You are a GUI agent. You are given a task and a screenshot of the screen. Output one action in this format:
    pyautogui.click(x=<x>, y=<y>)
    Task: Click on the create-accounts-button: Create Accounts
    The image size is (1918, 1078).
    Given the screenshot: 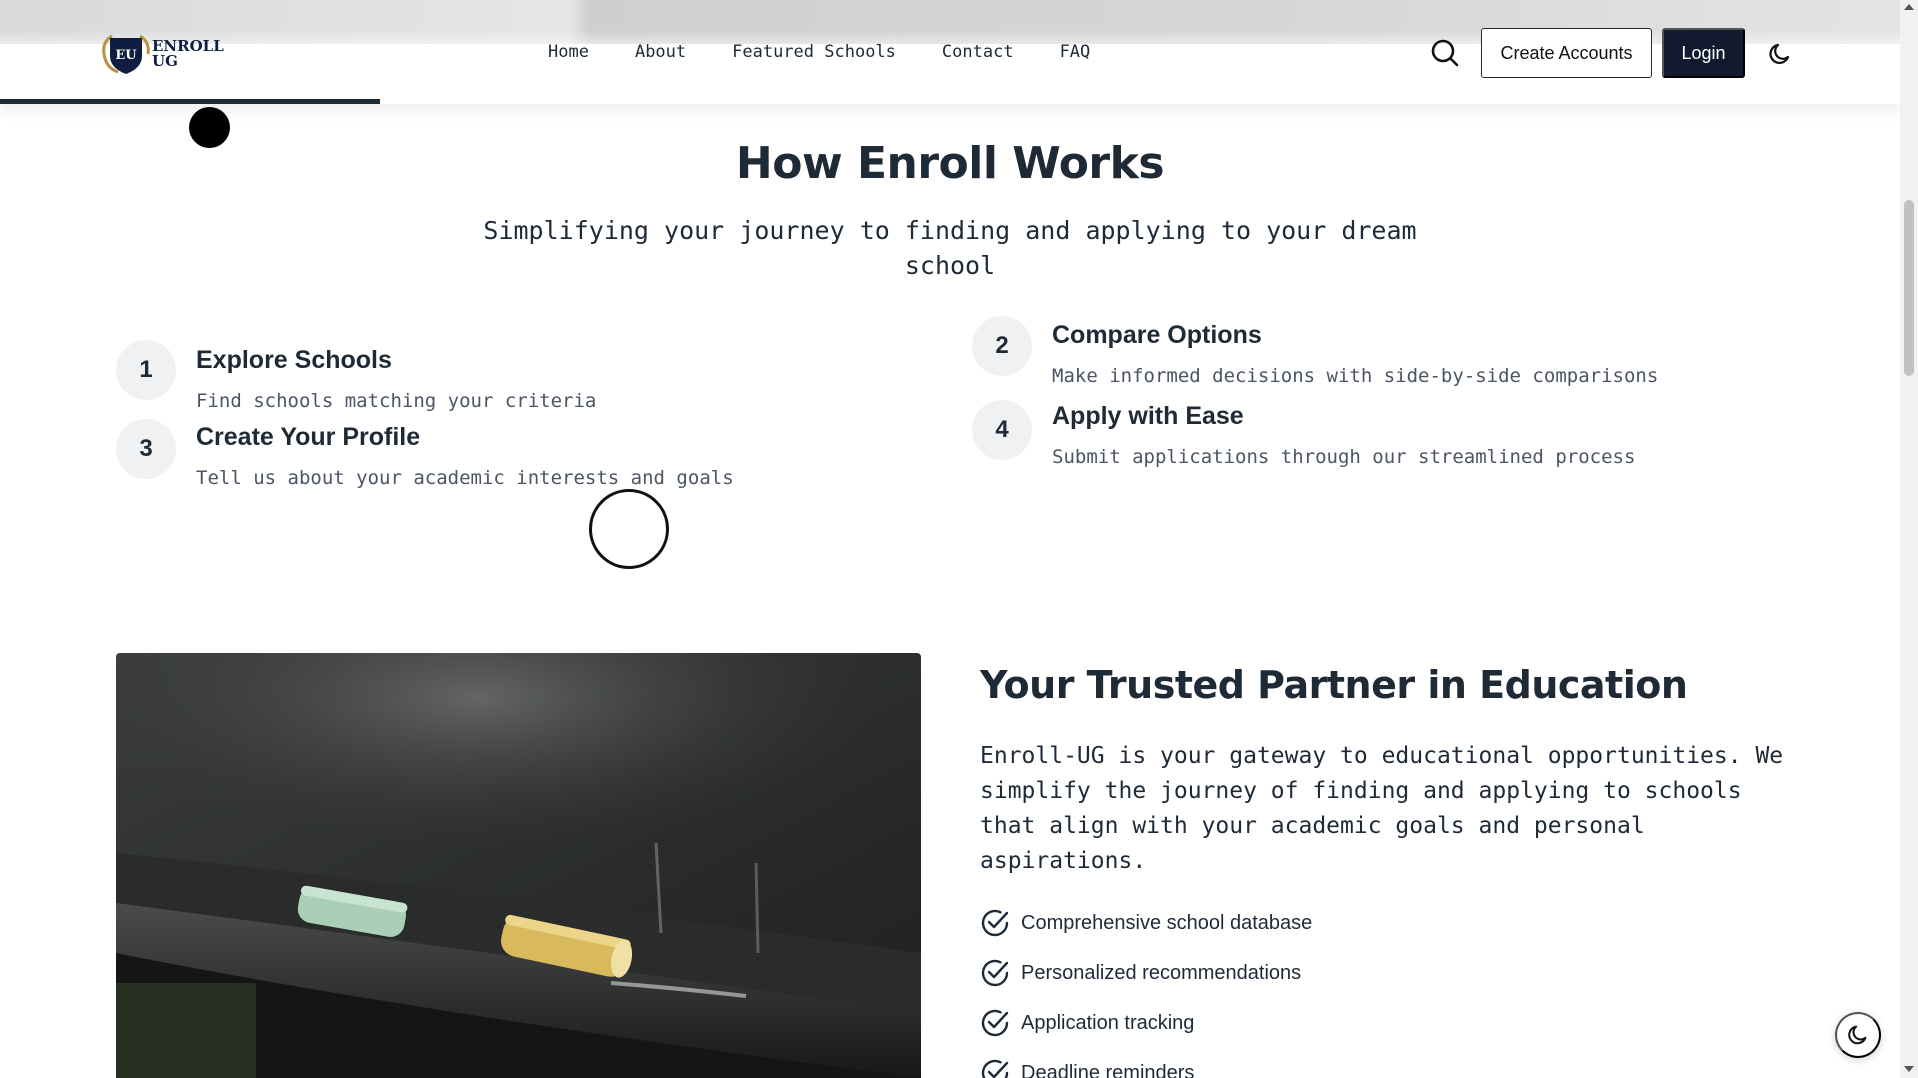 What is the action you would take?
    pyautogui.click(x=1566, y=53)
    